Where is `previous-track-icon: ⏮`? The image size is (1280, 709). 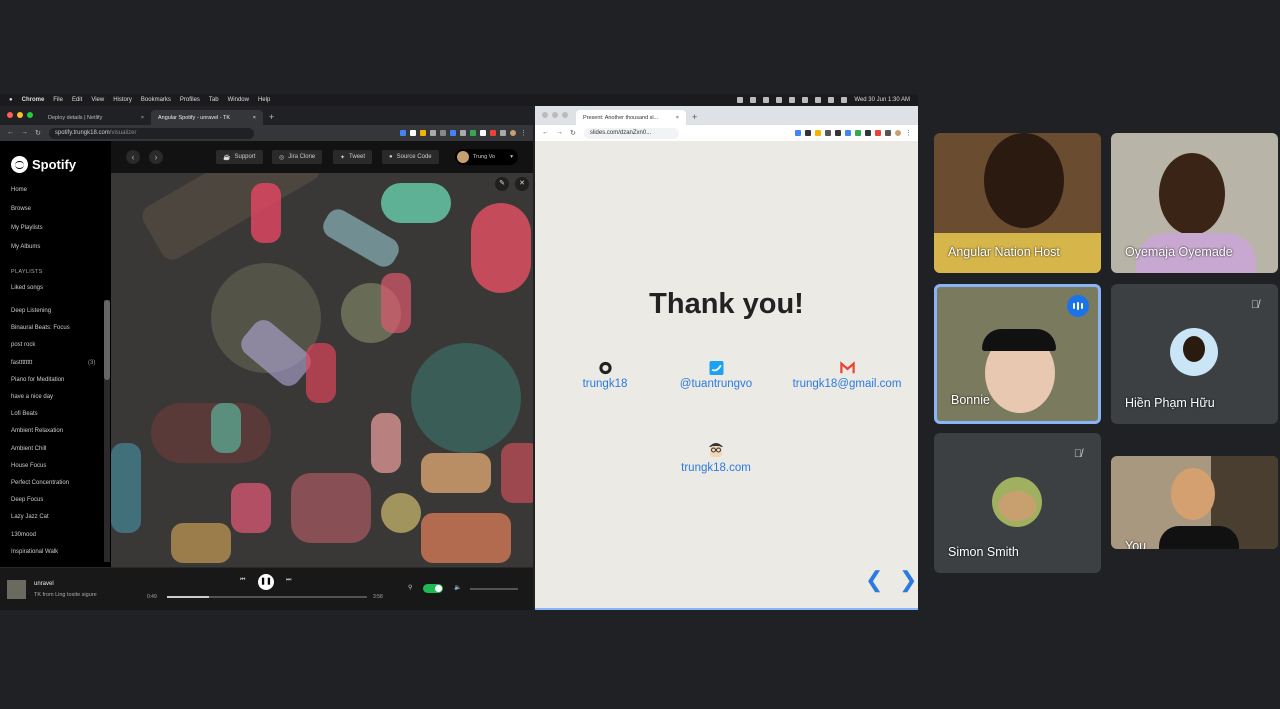 previous-track-icon: ⏮ is located at coordinates (242, 580).